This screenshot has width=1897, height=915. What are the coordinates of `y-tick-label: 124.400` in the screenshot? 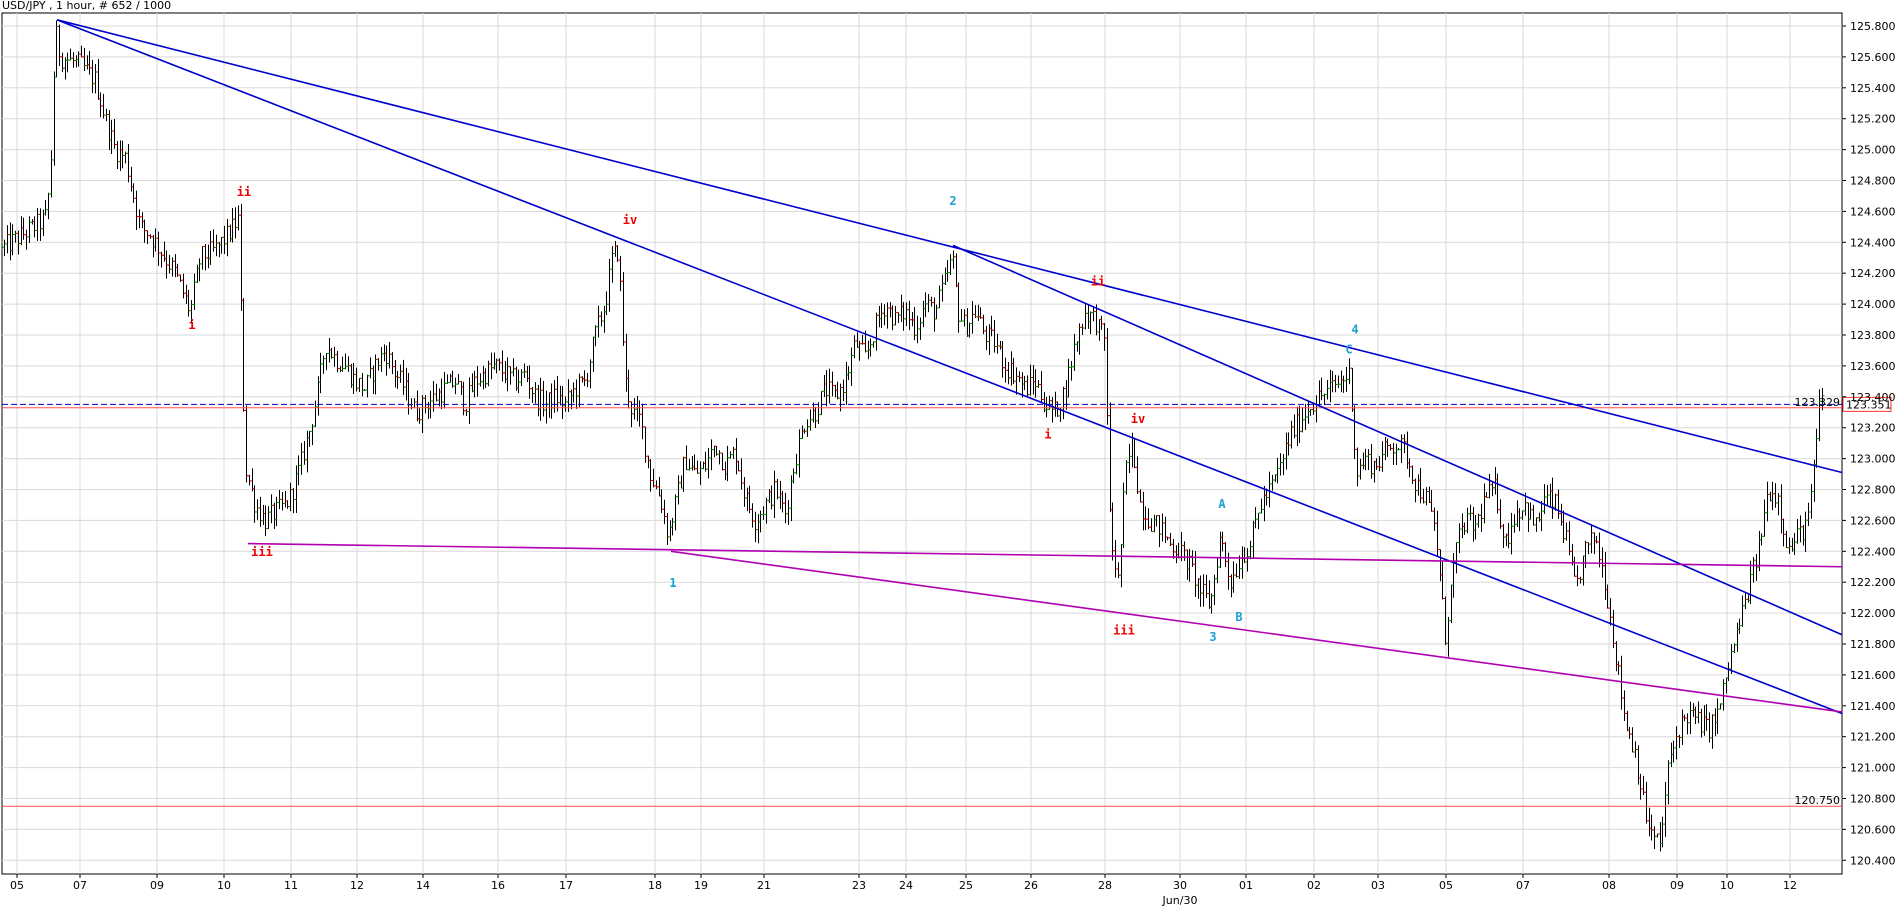 It's located at (1873, 242).